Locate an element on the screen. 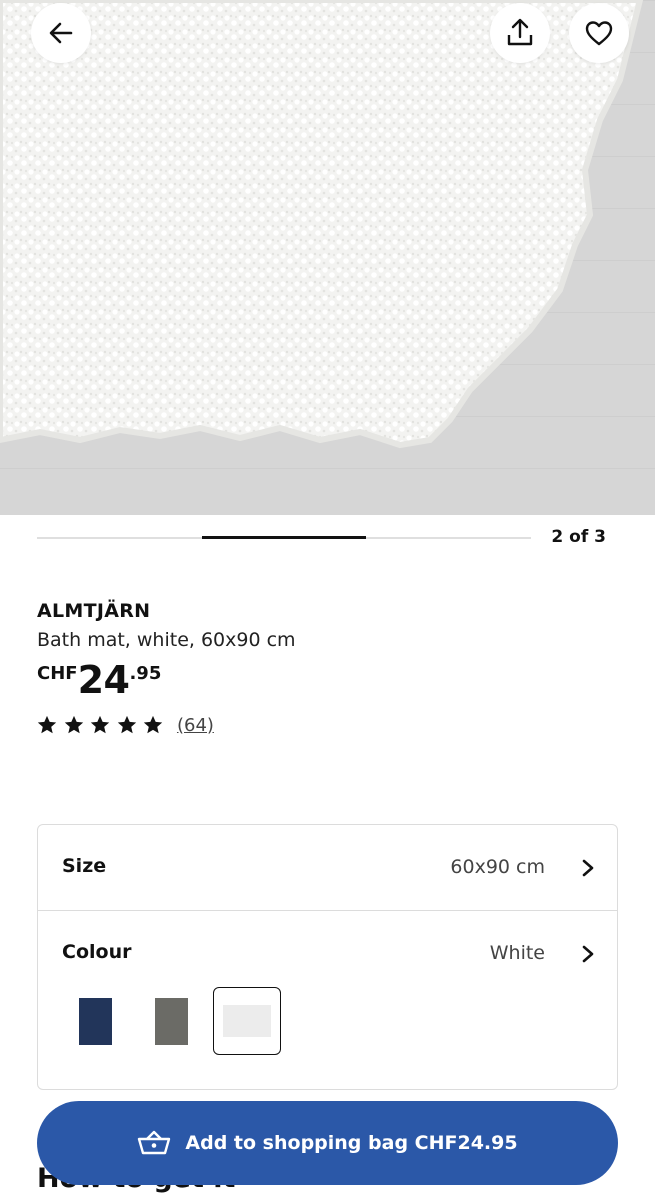 The image size is (655, 1200). heart-outline-icon is located at coordinates (599, 33).